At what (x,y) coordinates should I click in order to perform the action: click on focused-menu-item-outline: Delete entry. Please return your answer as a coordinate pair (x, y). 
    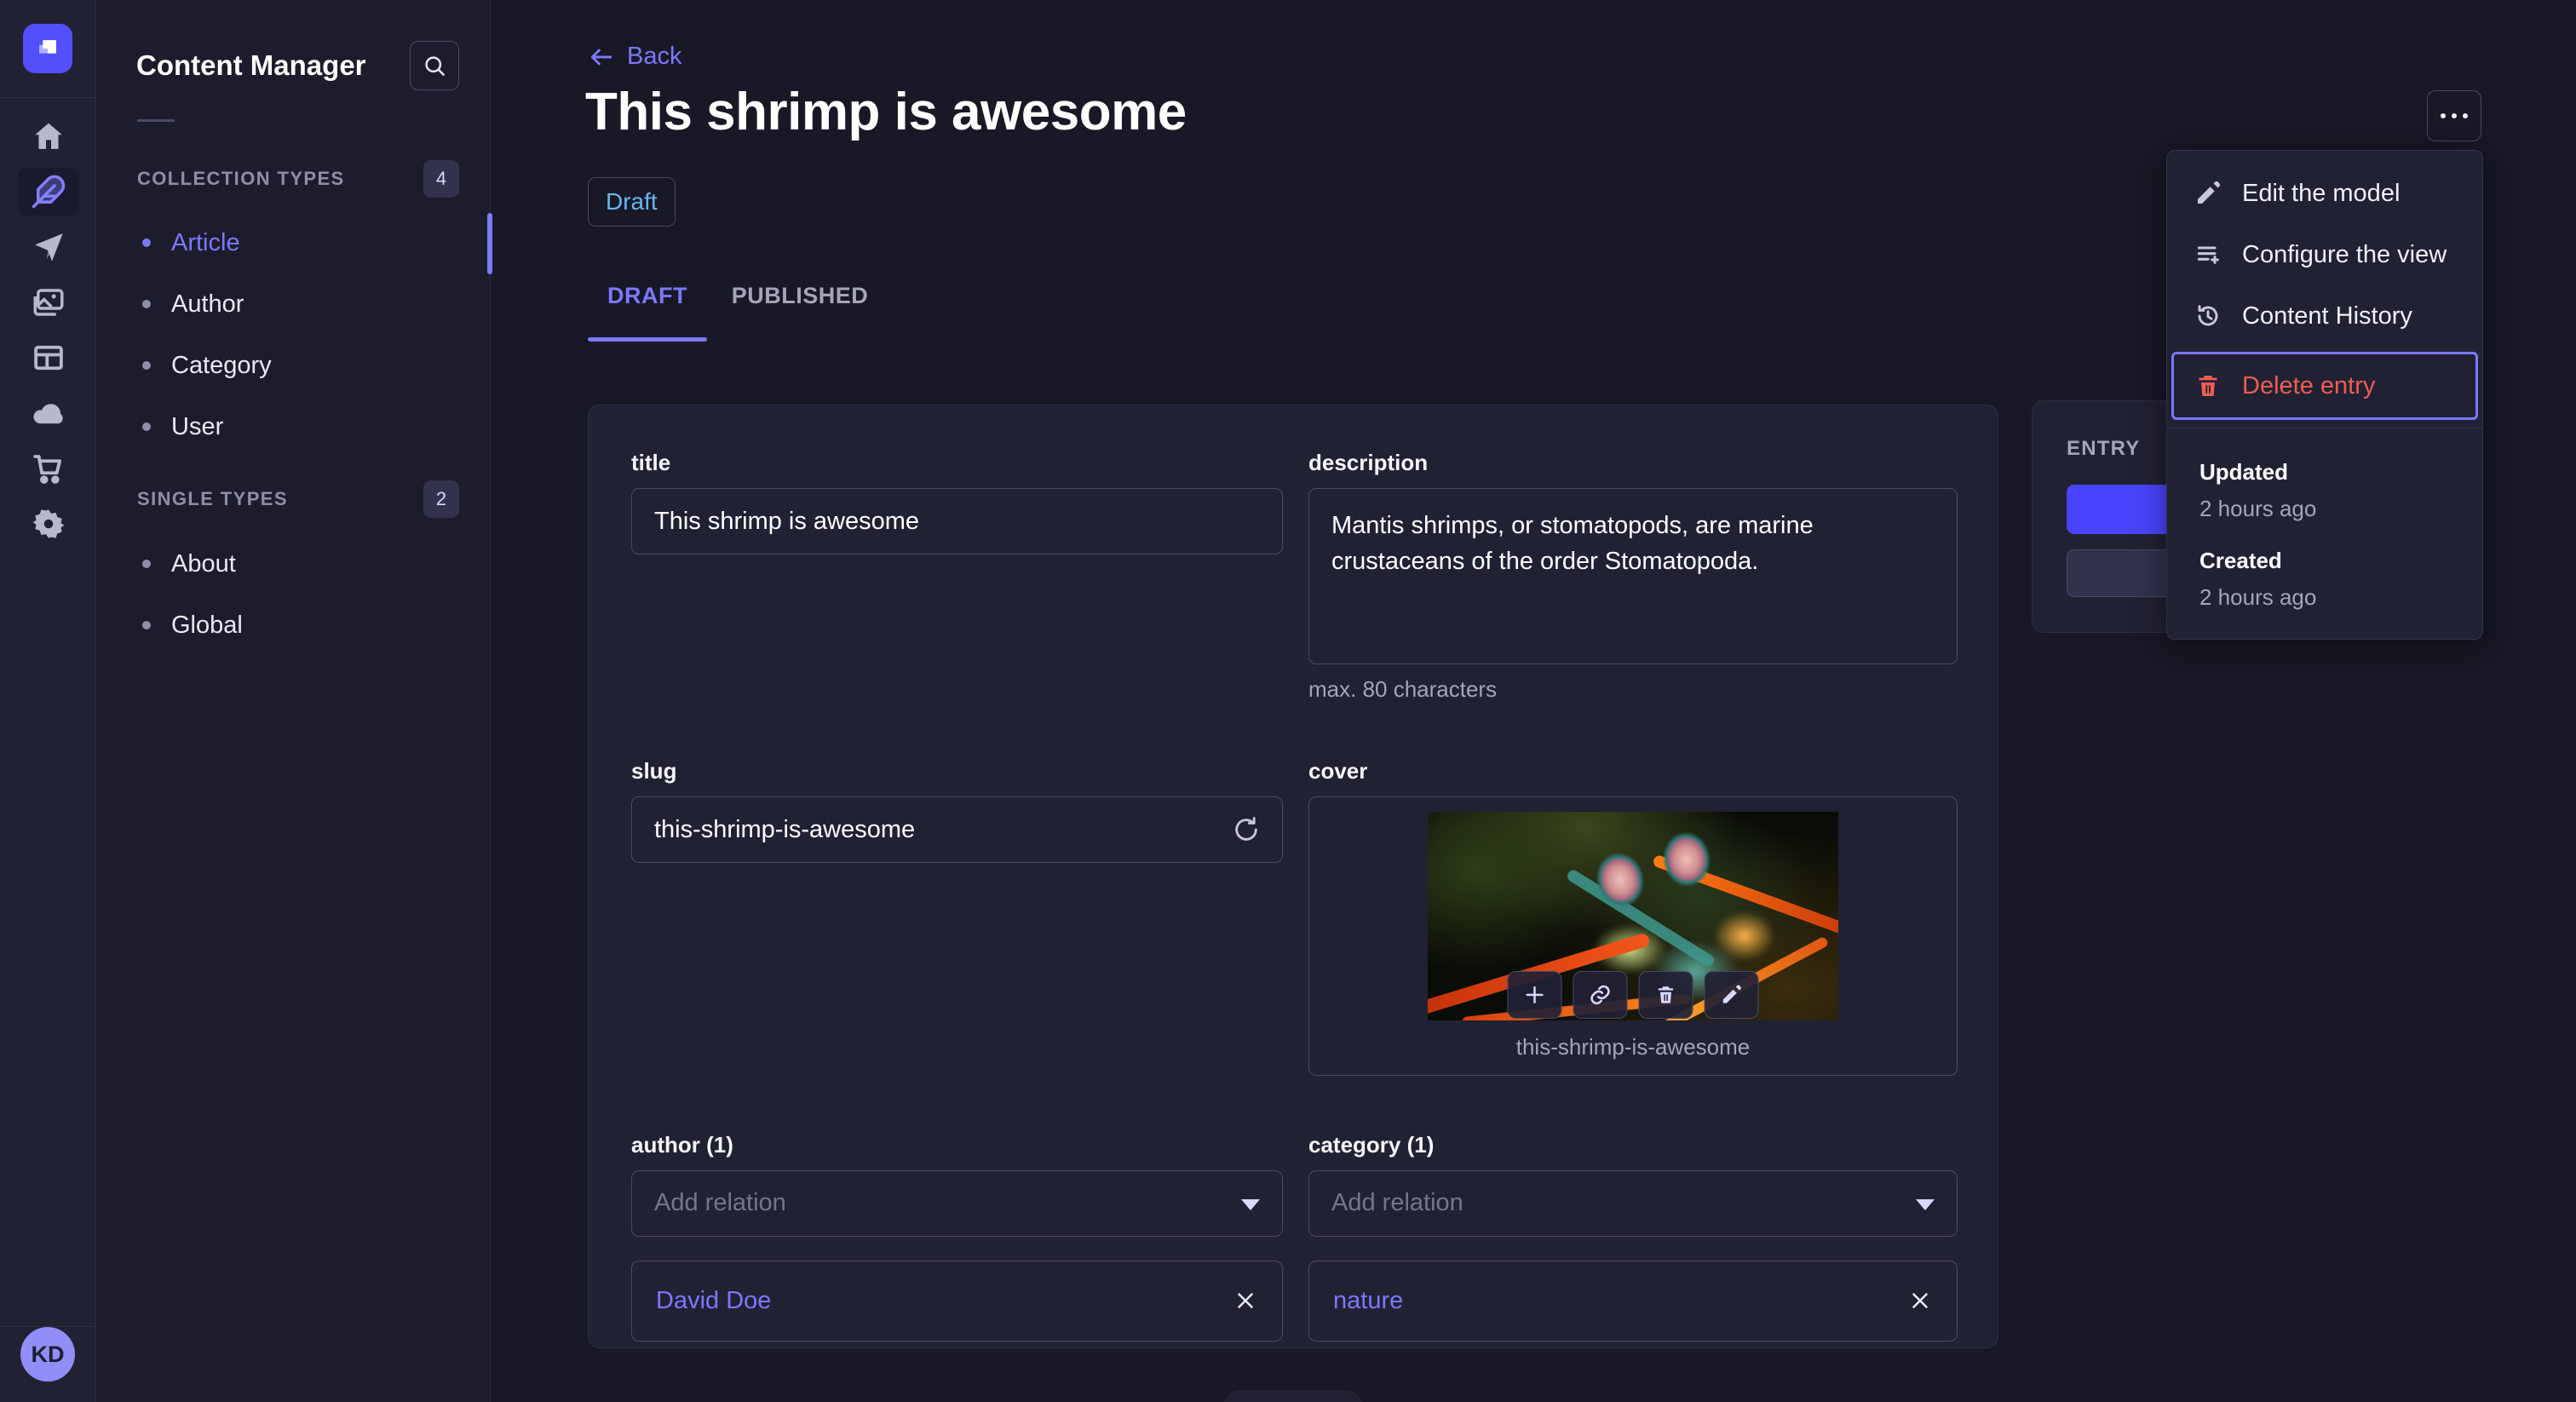
    Looking at the image, I should click on (2324, 386).